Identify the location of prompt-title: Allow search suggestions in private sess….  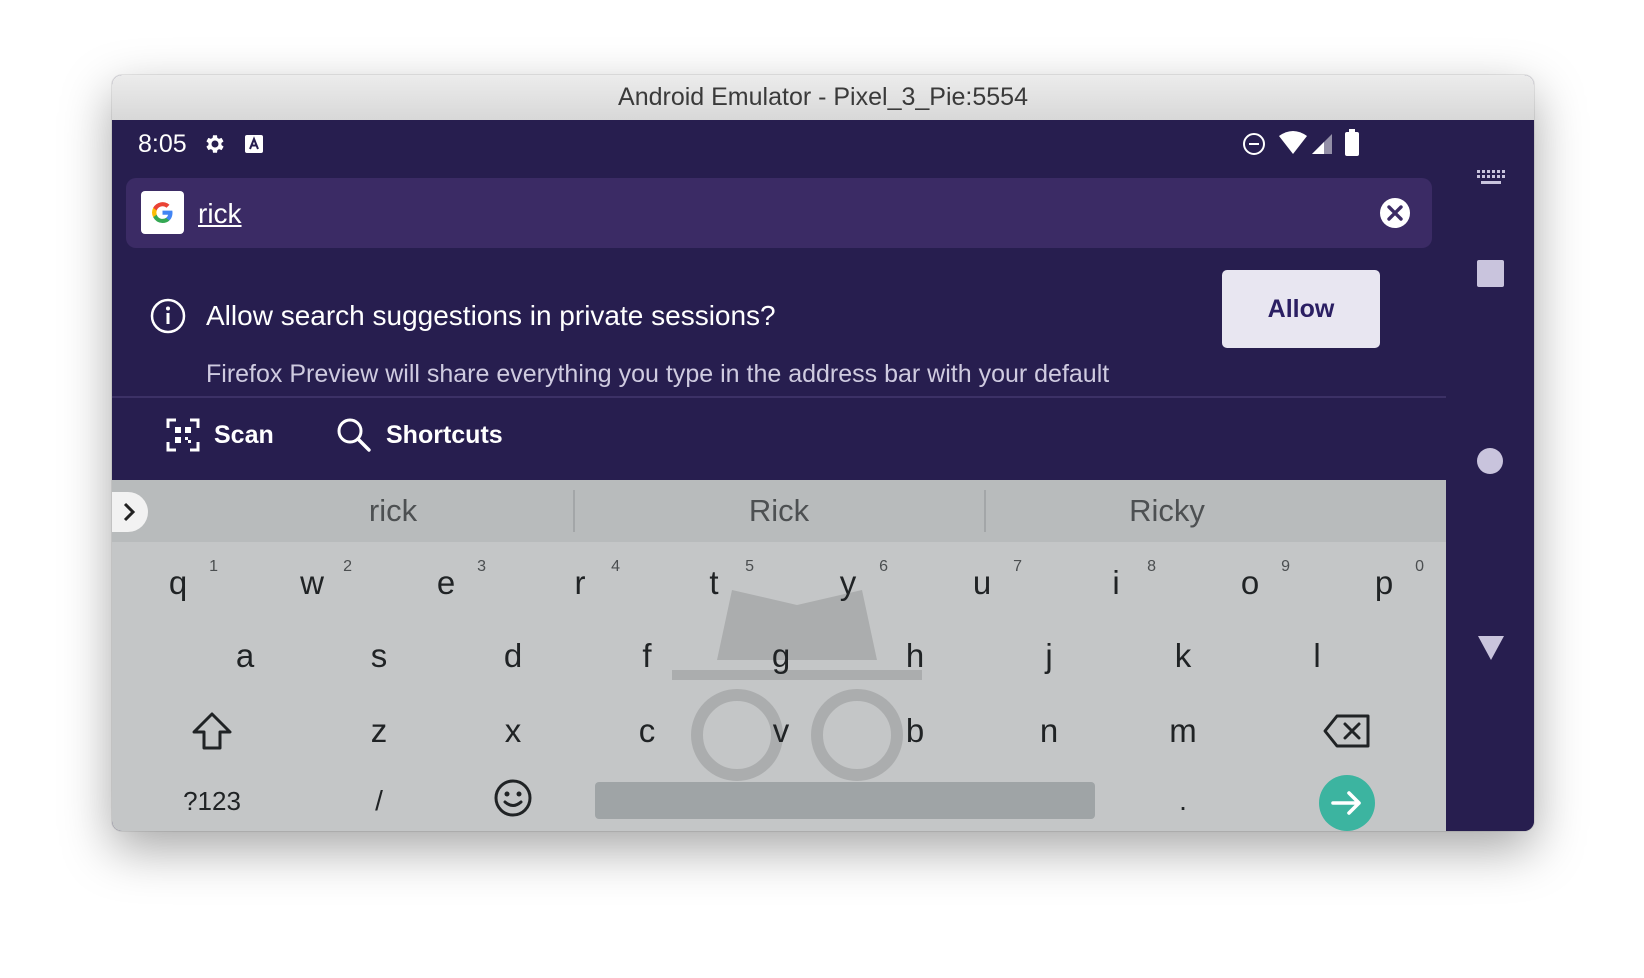
(491, 315).